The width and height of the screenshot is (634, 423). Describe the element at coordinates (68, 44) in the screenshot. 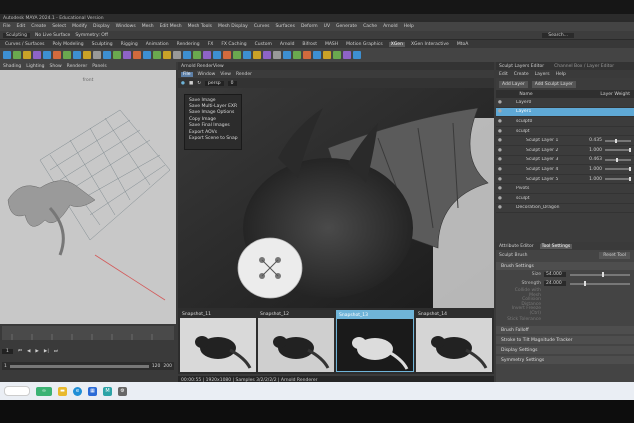

I see `shelf-tab-poly-modeling: Poly Modeling` at that location.